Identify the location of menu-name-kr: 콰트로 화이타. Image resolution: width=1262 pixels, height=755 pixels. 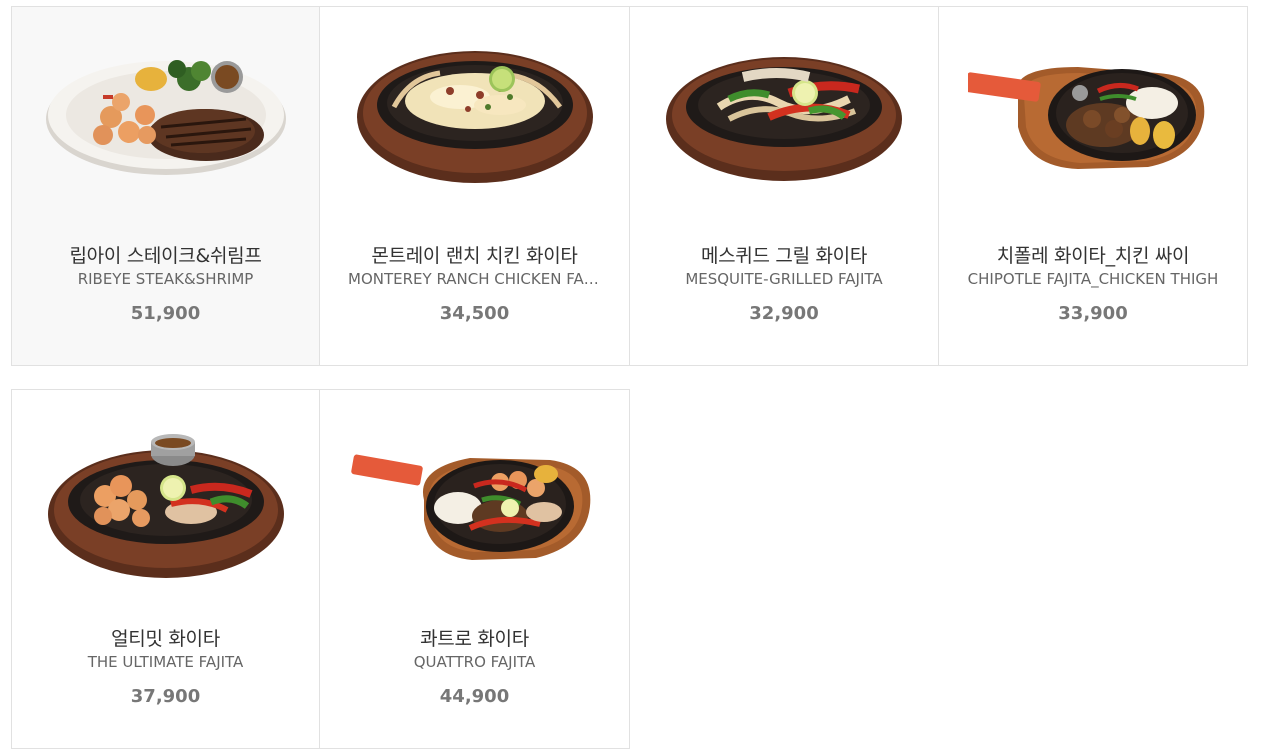
(474, 639).